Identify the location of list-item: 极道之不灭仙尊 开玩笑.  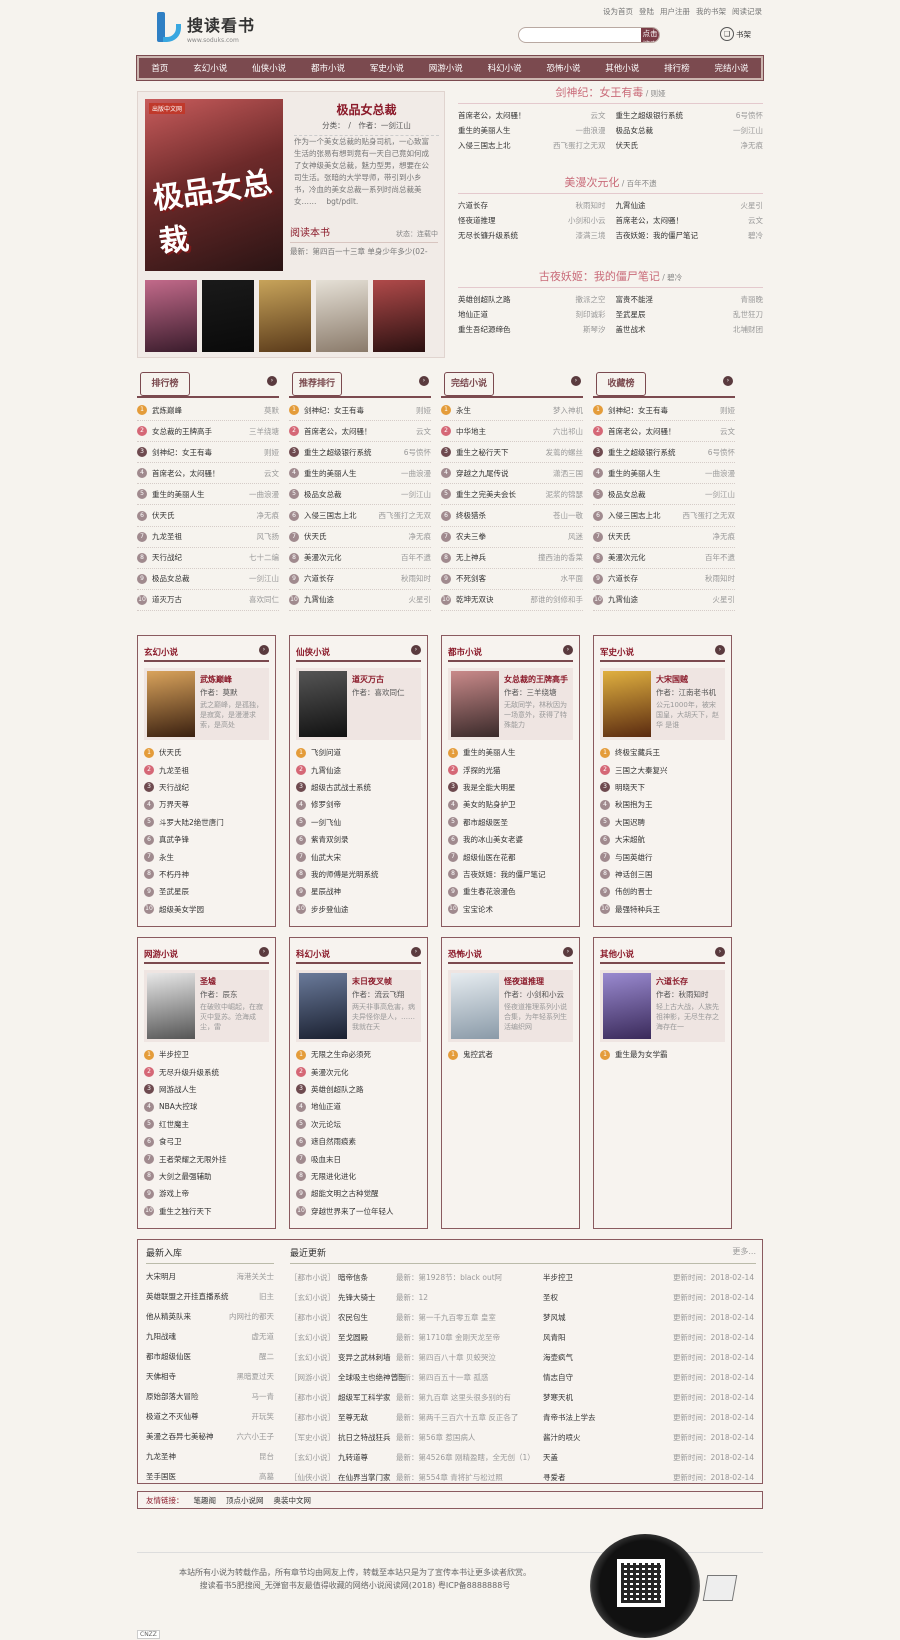
(210, 1417).